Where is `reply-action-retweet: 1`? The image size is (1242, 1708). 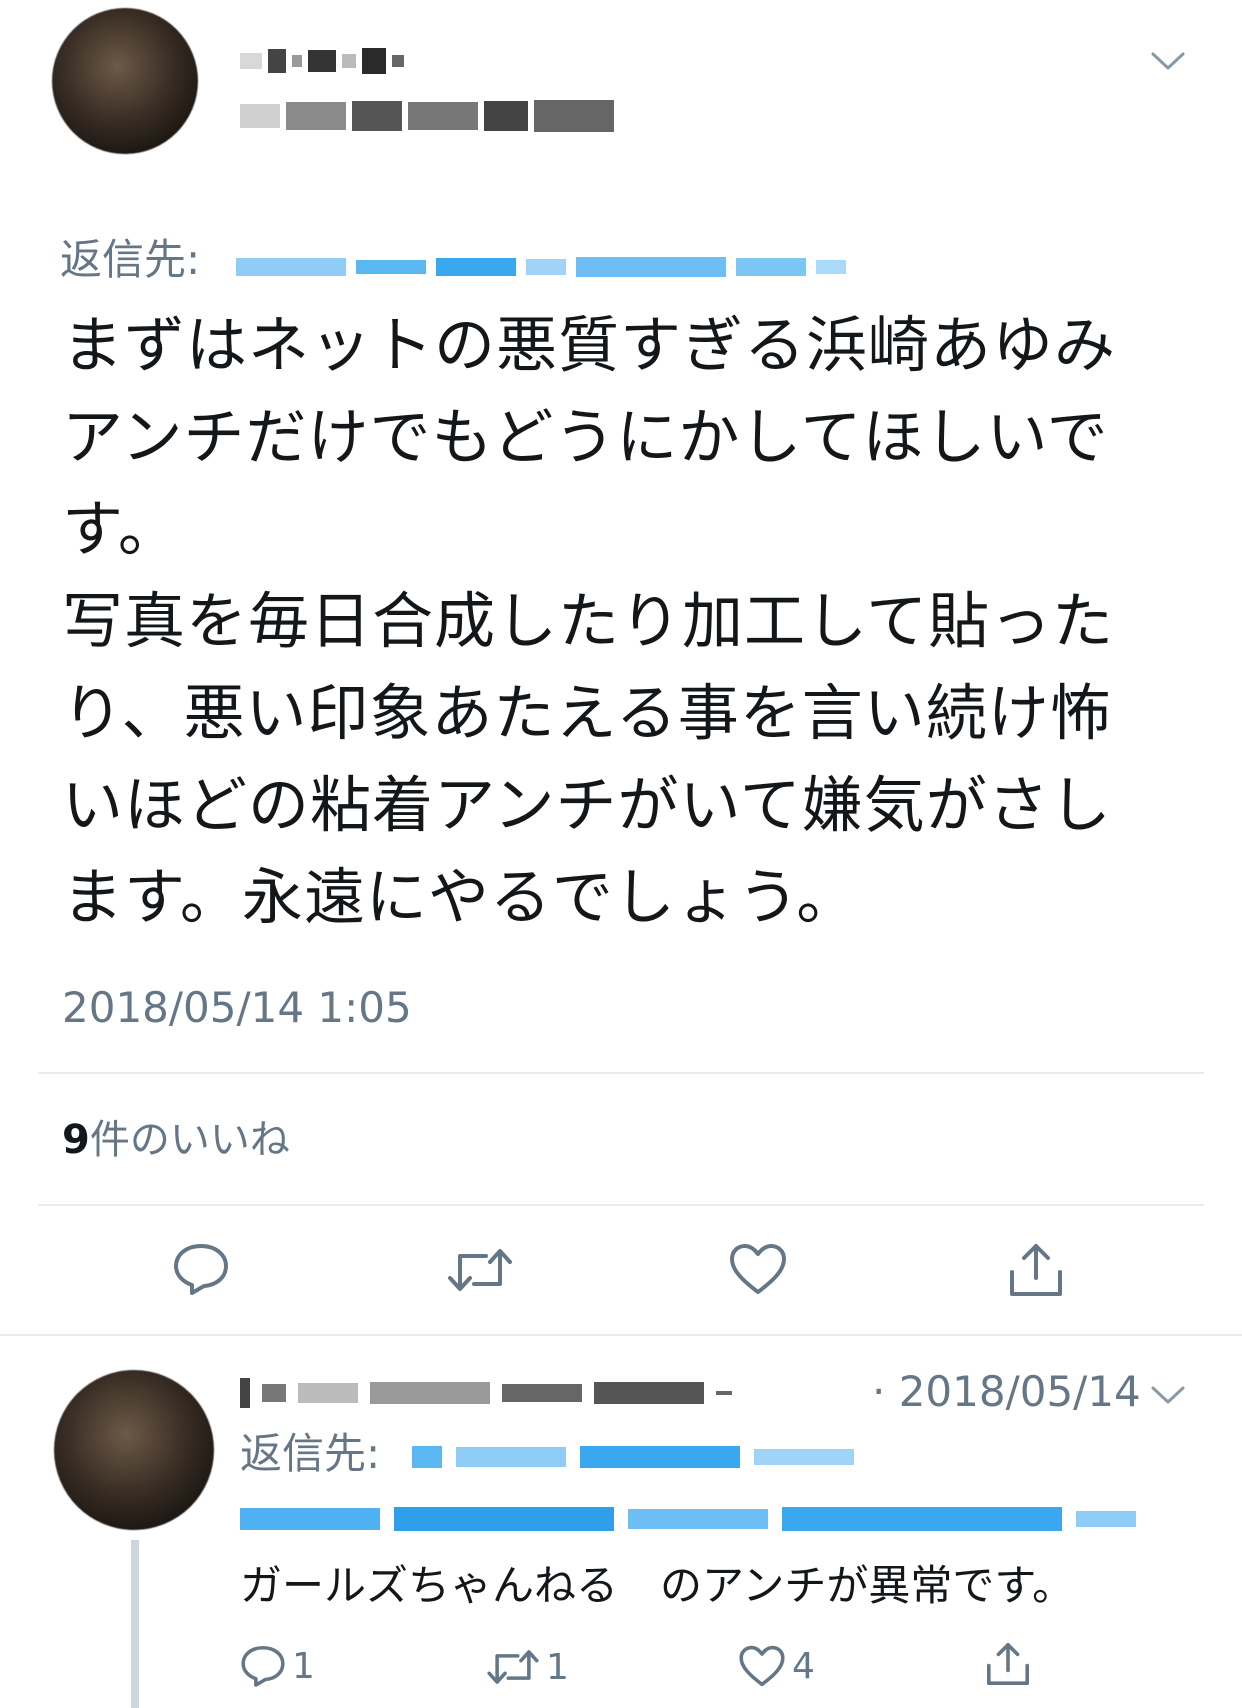 reply-action-retweet: 1 is located at coordinates (527, 1667).